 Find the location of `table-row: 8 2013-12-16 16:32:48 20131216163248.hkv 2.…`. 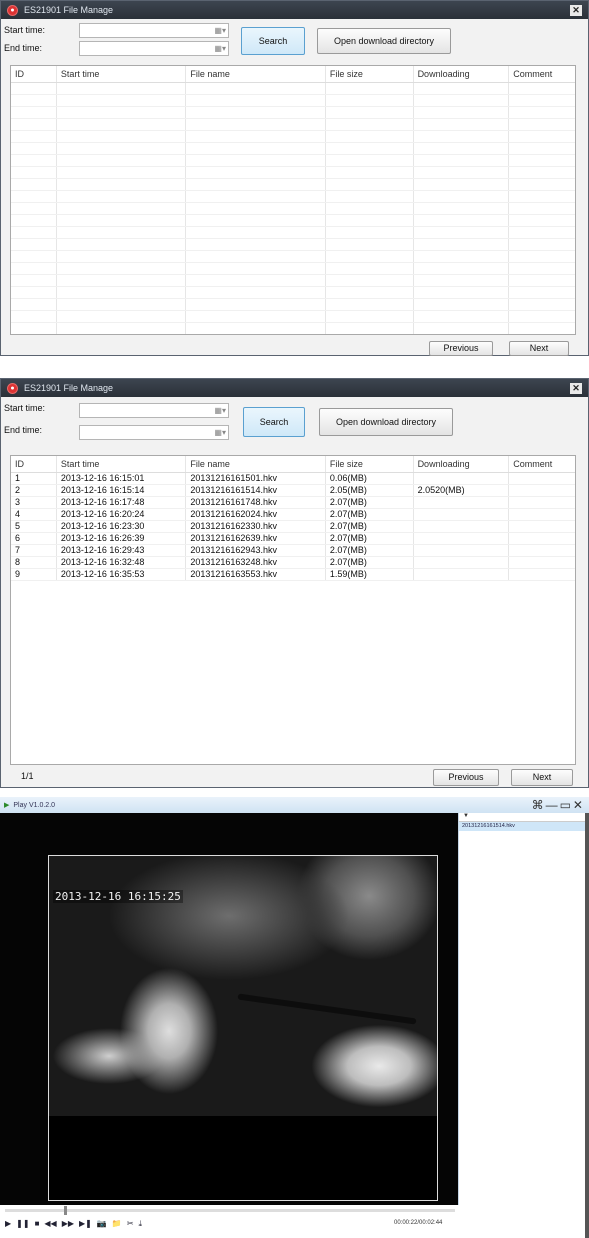

table-row: 8 2013-12-16 16:32:48 20131216163248.hkv 2.… is located at coordinates (293, 563).